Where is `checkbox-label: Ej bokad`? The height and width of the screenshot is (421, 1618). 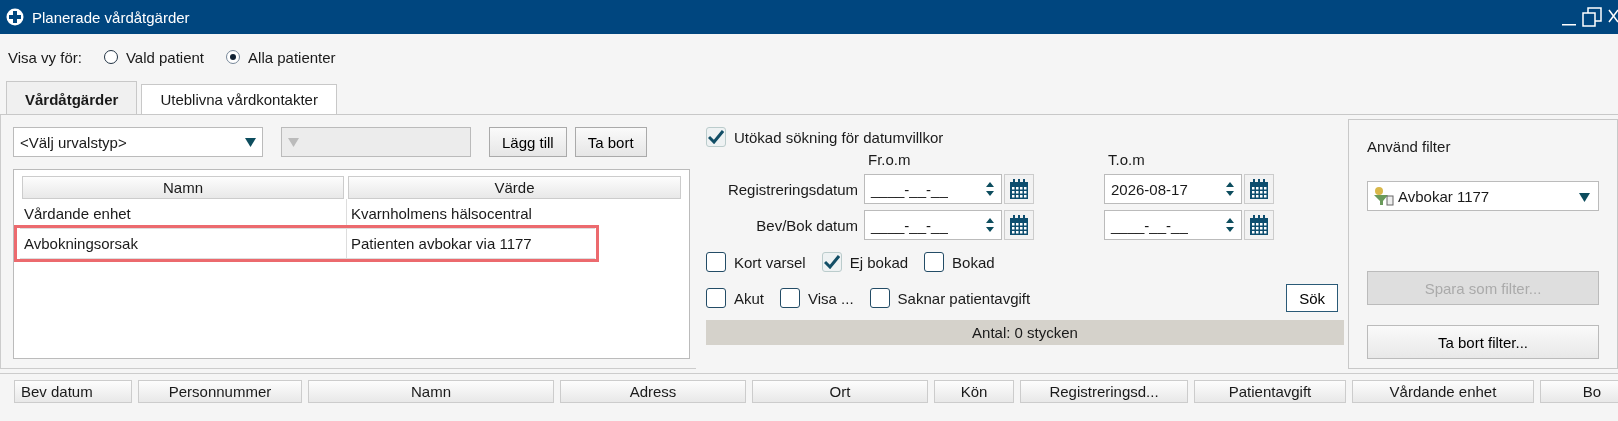
checkbox-label: Ej bokad is located at coordinates (879, 262).